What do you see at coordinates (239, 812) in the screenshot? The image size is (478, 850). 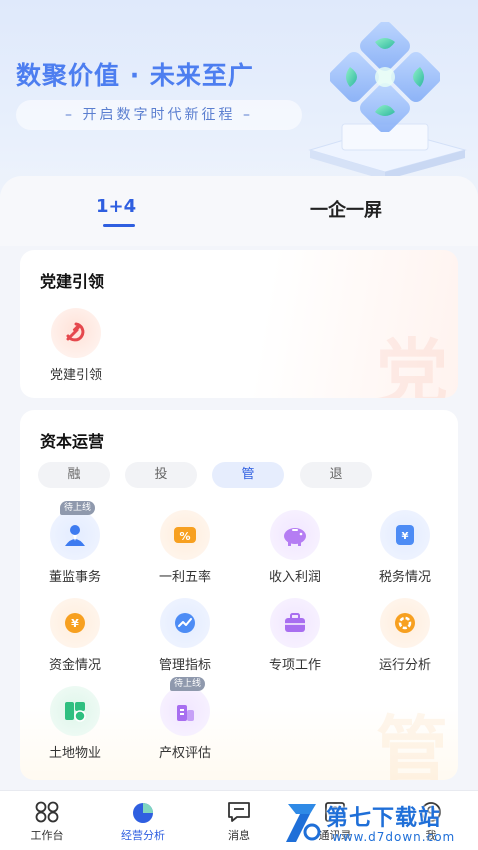 I see `message-icon` at bounding box center [239, 812].